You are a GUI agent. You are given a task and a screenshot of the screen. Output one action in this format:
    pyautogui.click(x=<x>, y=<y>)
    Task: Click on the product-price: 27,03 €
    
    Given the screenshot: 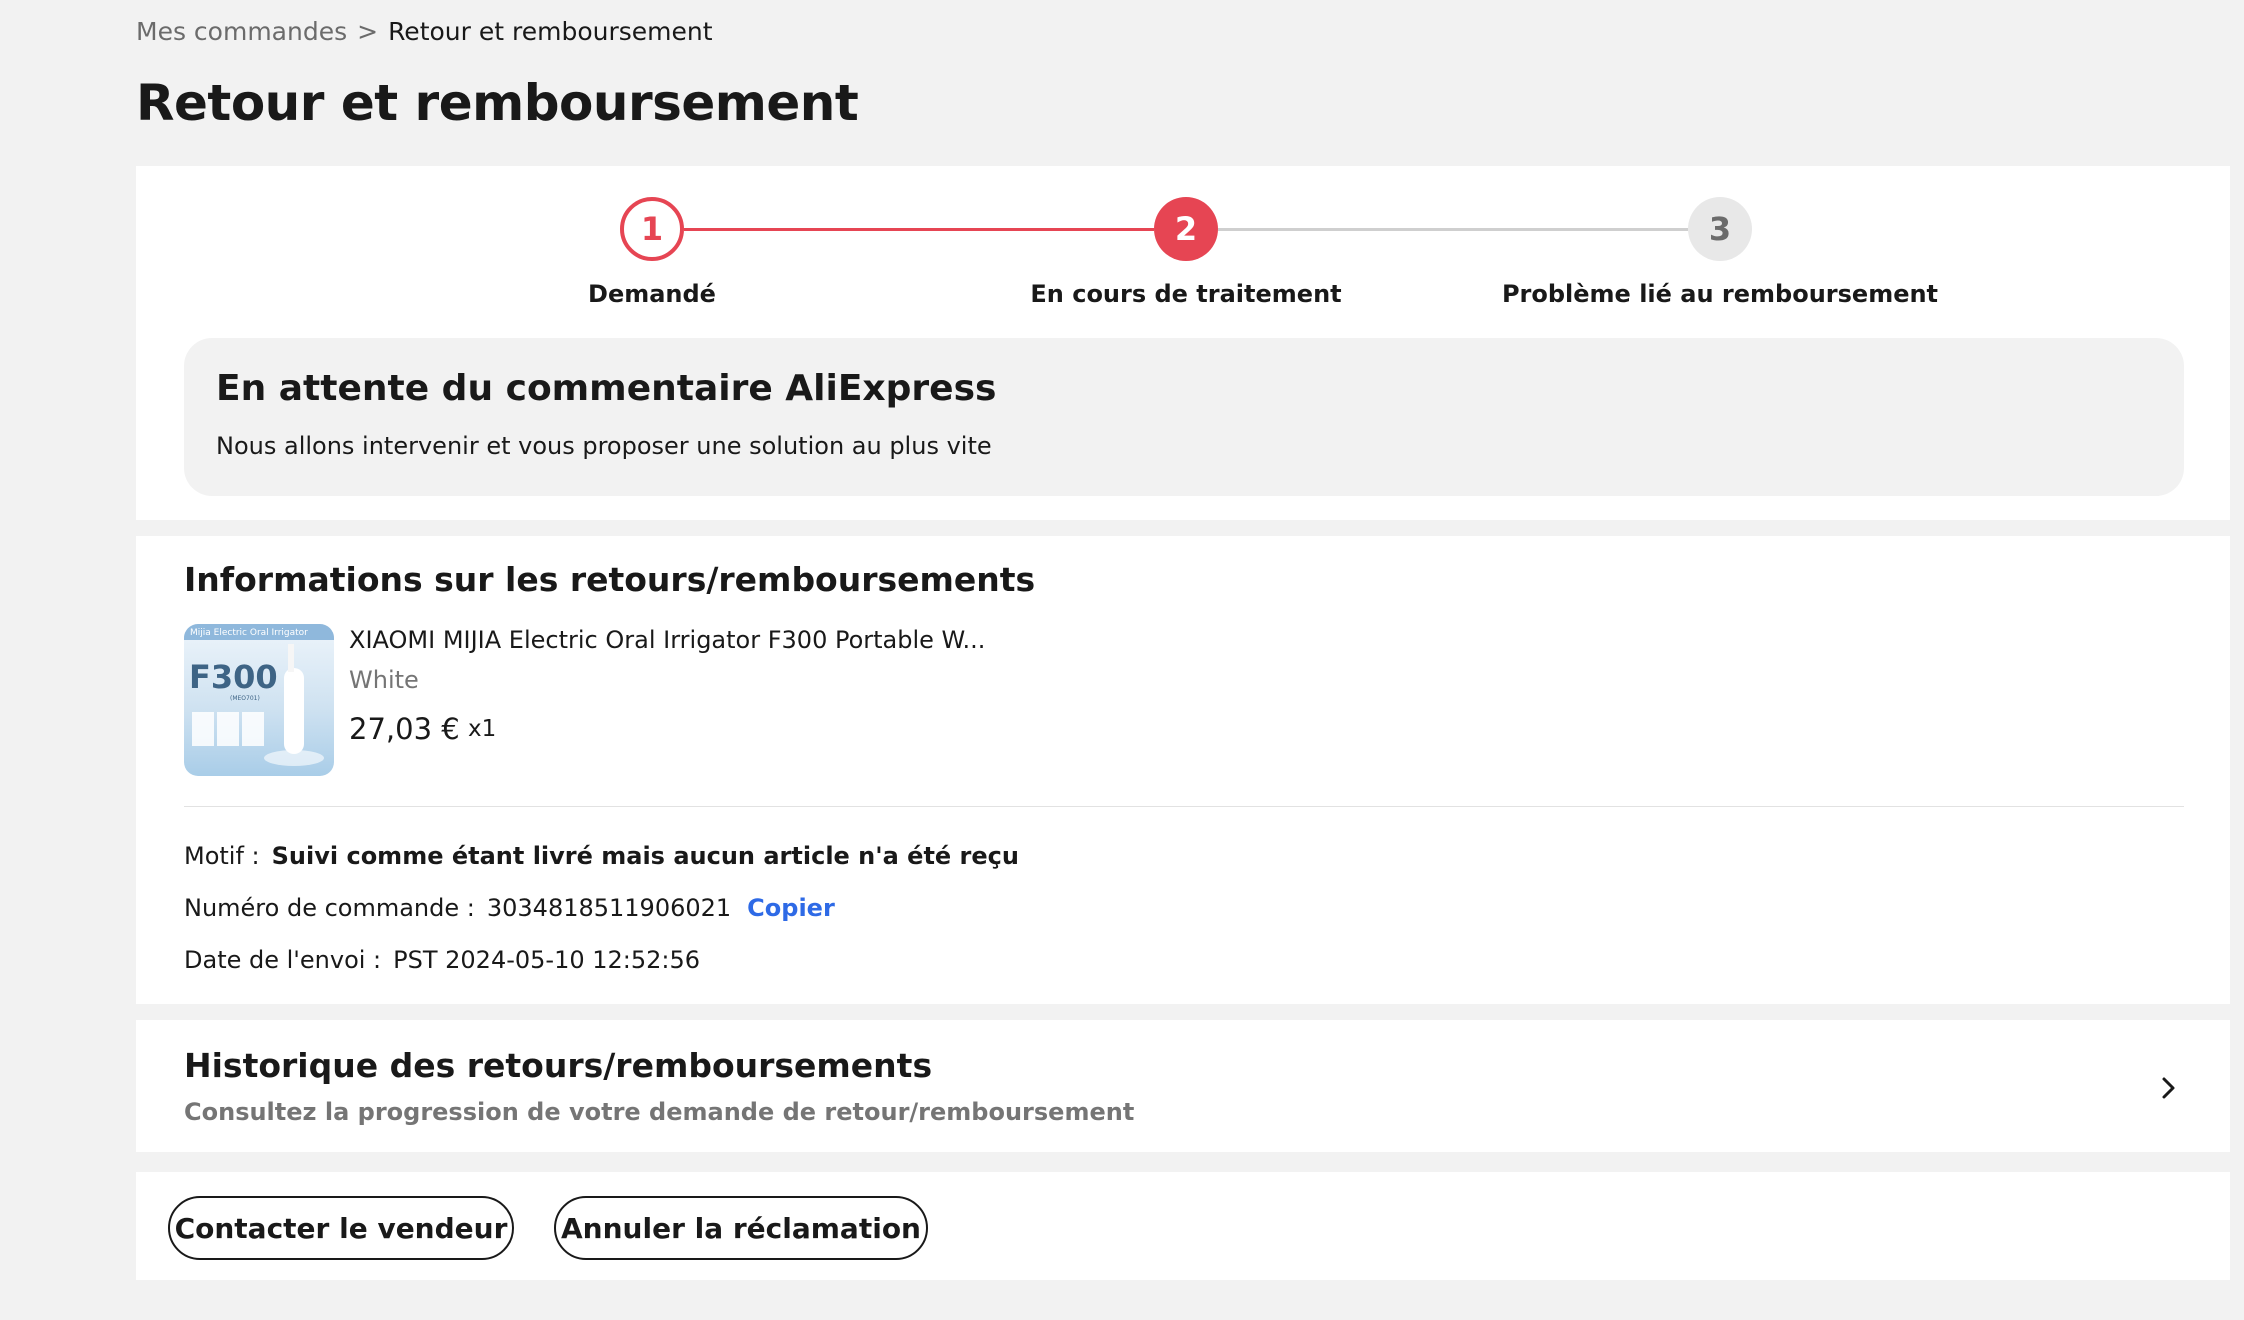 What is the action you would take?
    pyautogui.click(x=404, y=729)
    